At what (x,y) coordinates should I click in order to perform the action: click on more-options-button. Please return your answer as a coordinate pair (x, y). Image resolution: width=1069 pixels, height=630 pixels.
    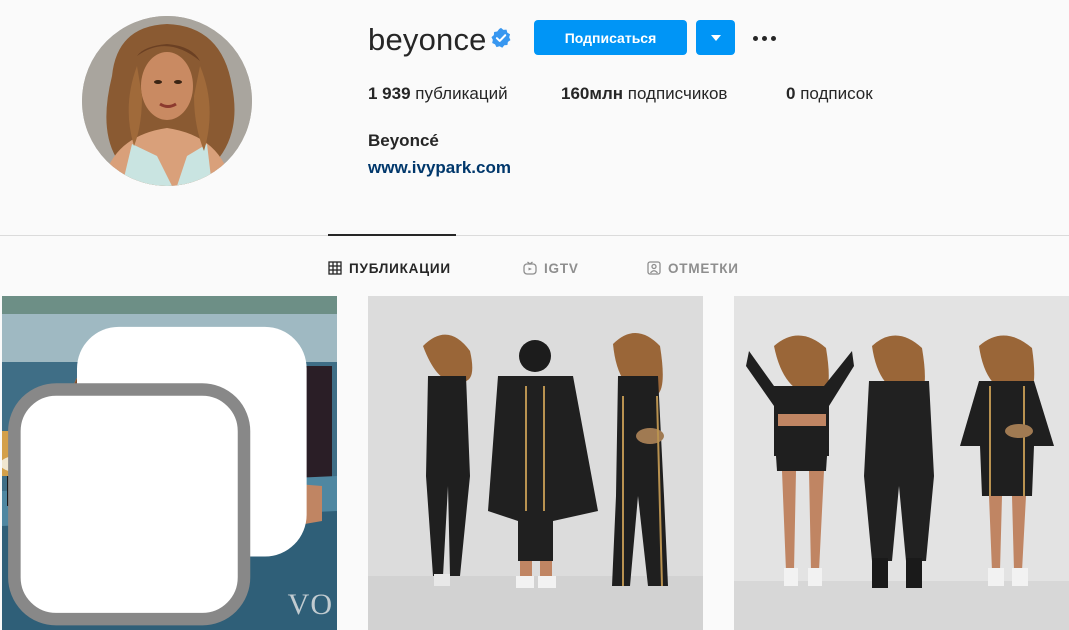
    Looking at the image, I should click on (764, 38).